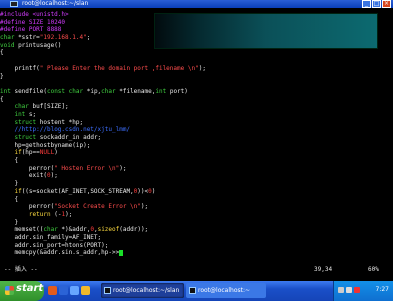 The width and height of the screenshot is (393, 301). Describe the element at coordinates (196, 38) in the screenshot. I see `code-line: char *sstr="192.168.1.4";` at that location.